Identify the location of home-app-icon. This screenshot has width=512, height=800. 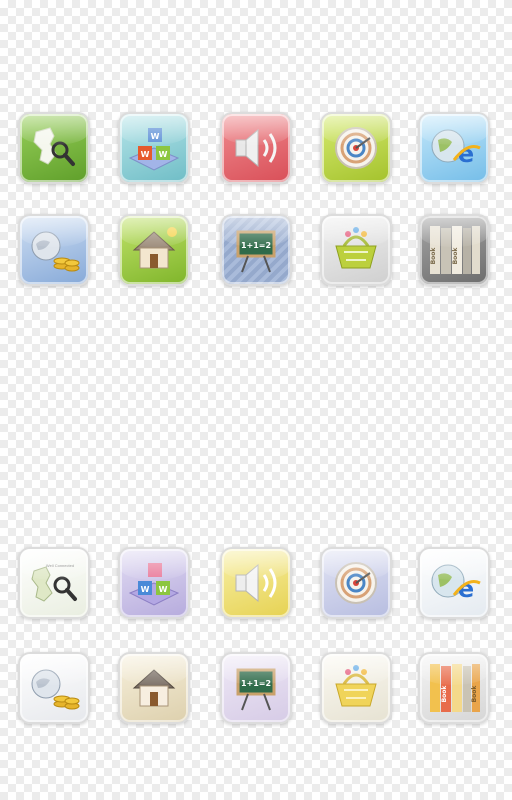
(154, 250).